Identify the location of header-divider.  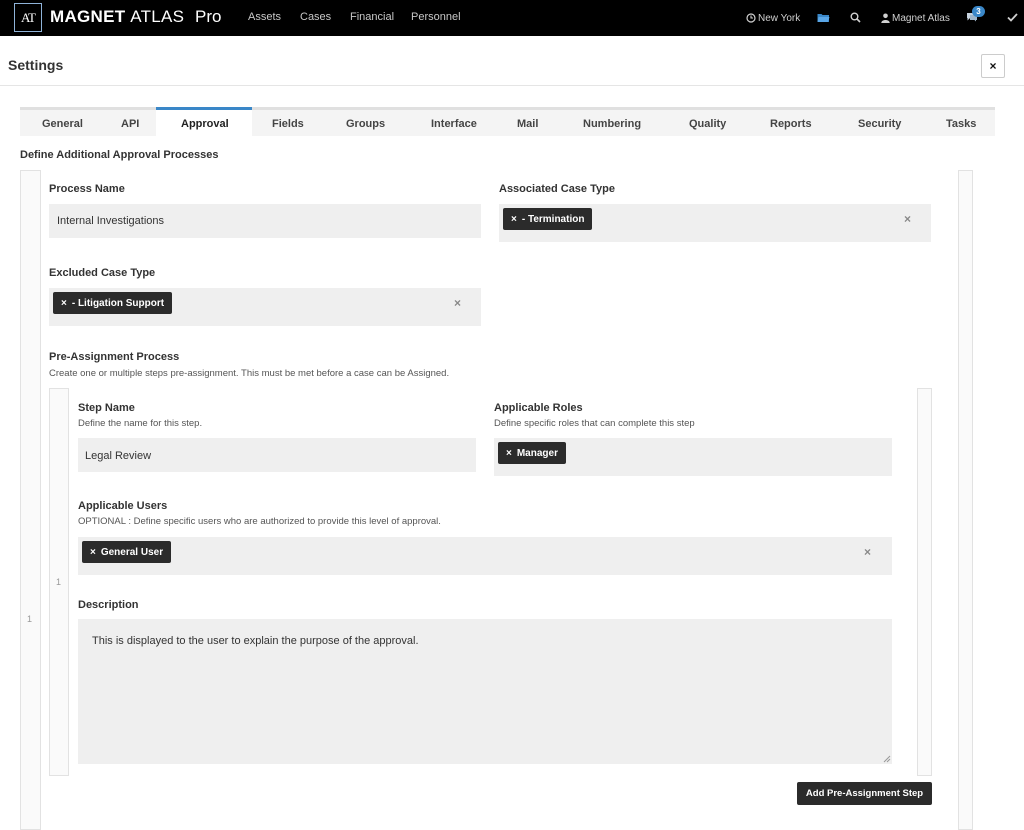
(512, 85).